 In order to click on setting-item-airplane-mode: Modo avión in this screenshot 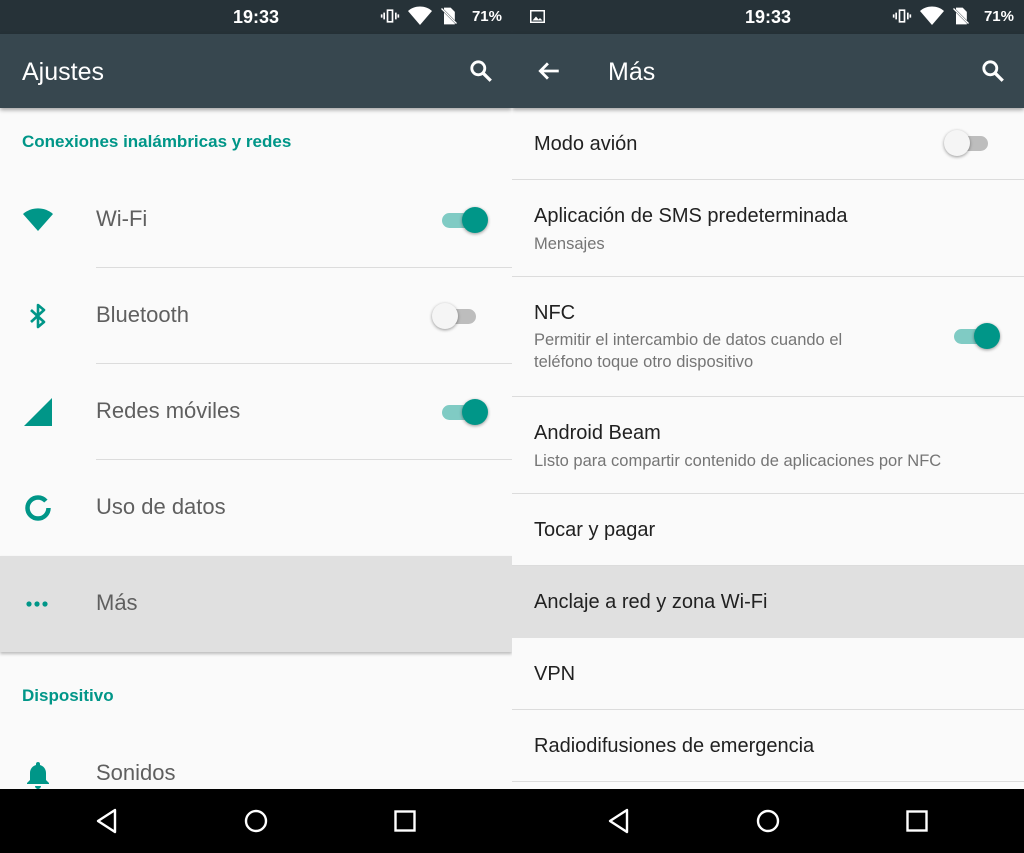, I will do `click(768, 144)`.